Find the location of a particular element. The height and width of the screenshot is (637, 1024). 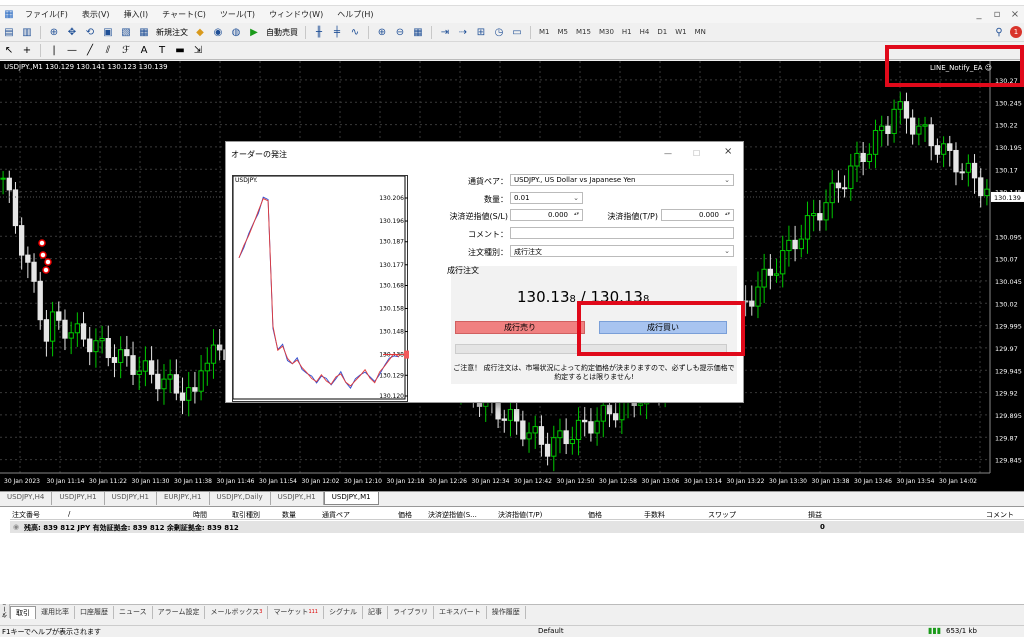

menu-insert: 挿入(I) is located at coordinates (136, 14).